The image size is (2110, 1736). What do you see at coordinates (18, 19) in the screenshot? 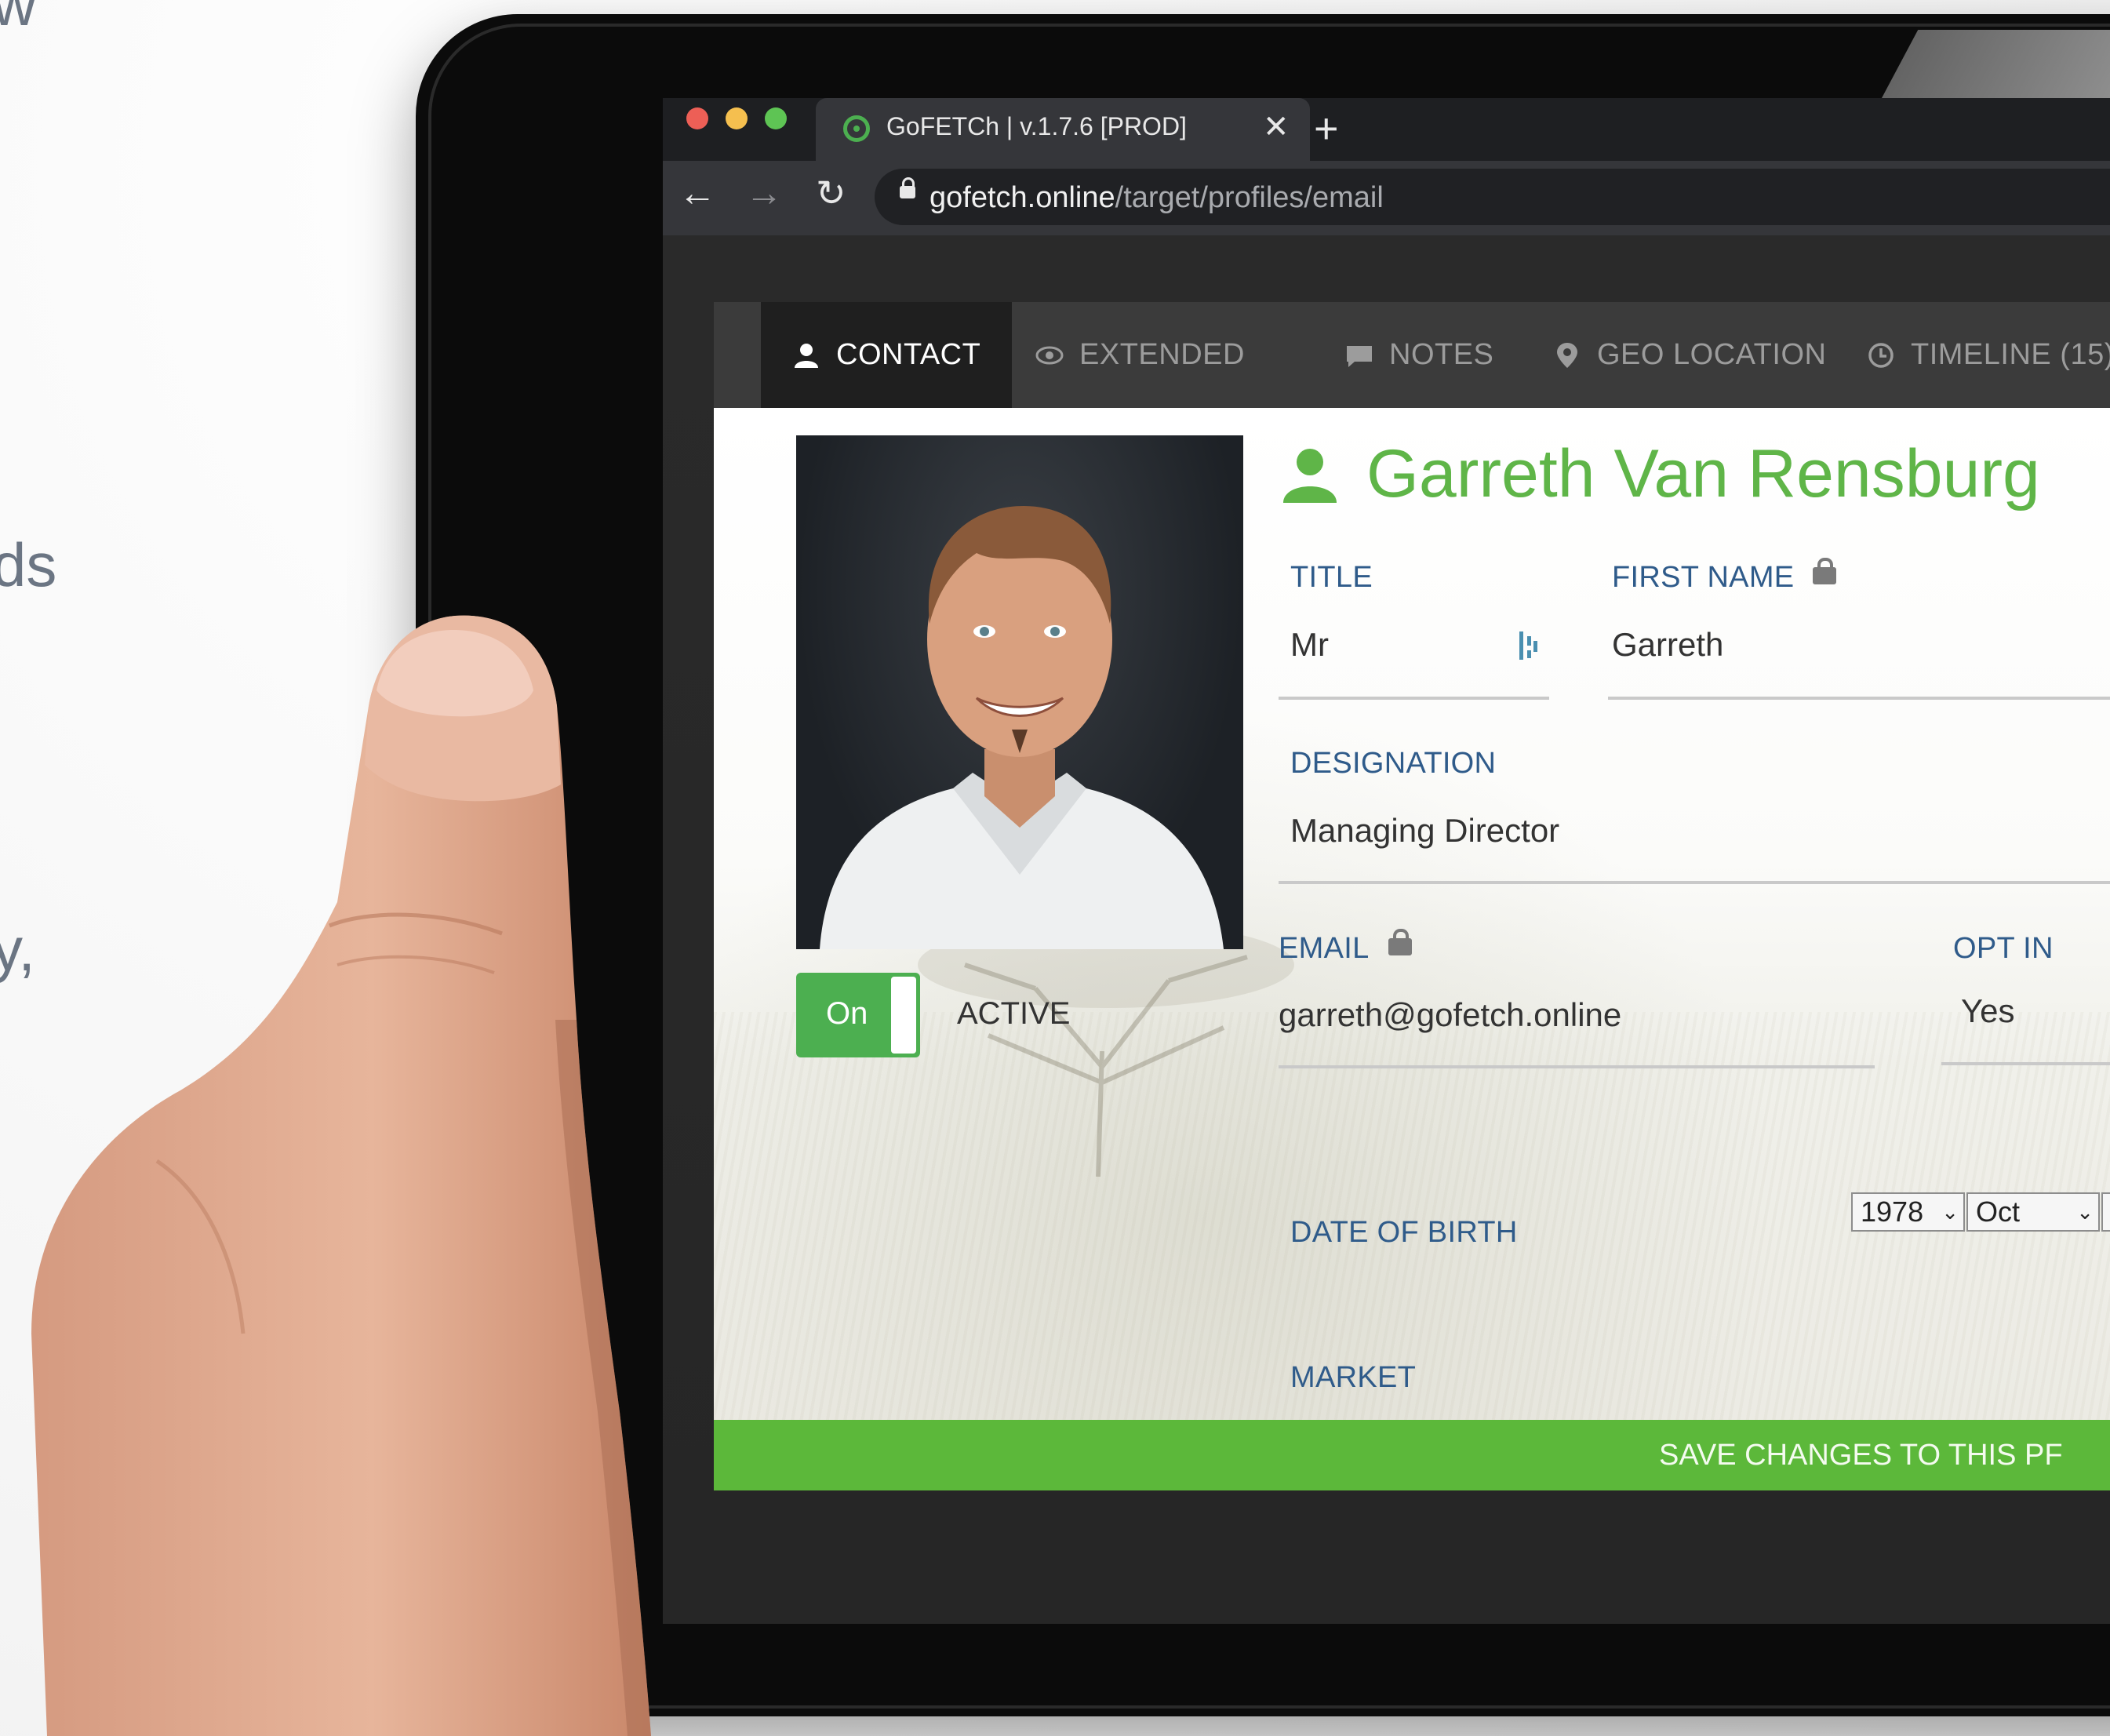
I see `text-fragment: w` at bounding box center [18, 19].